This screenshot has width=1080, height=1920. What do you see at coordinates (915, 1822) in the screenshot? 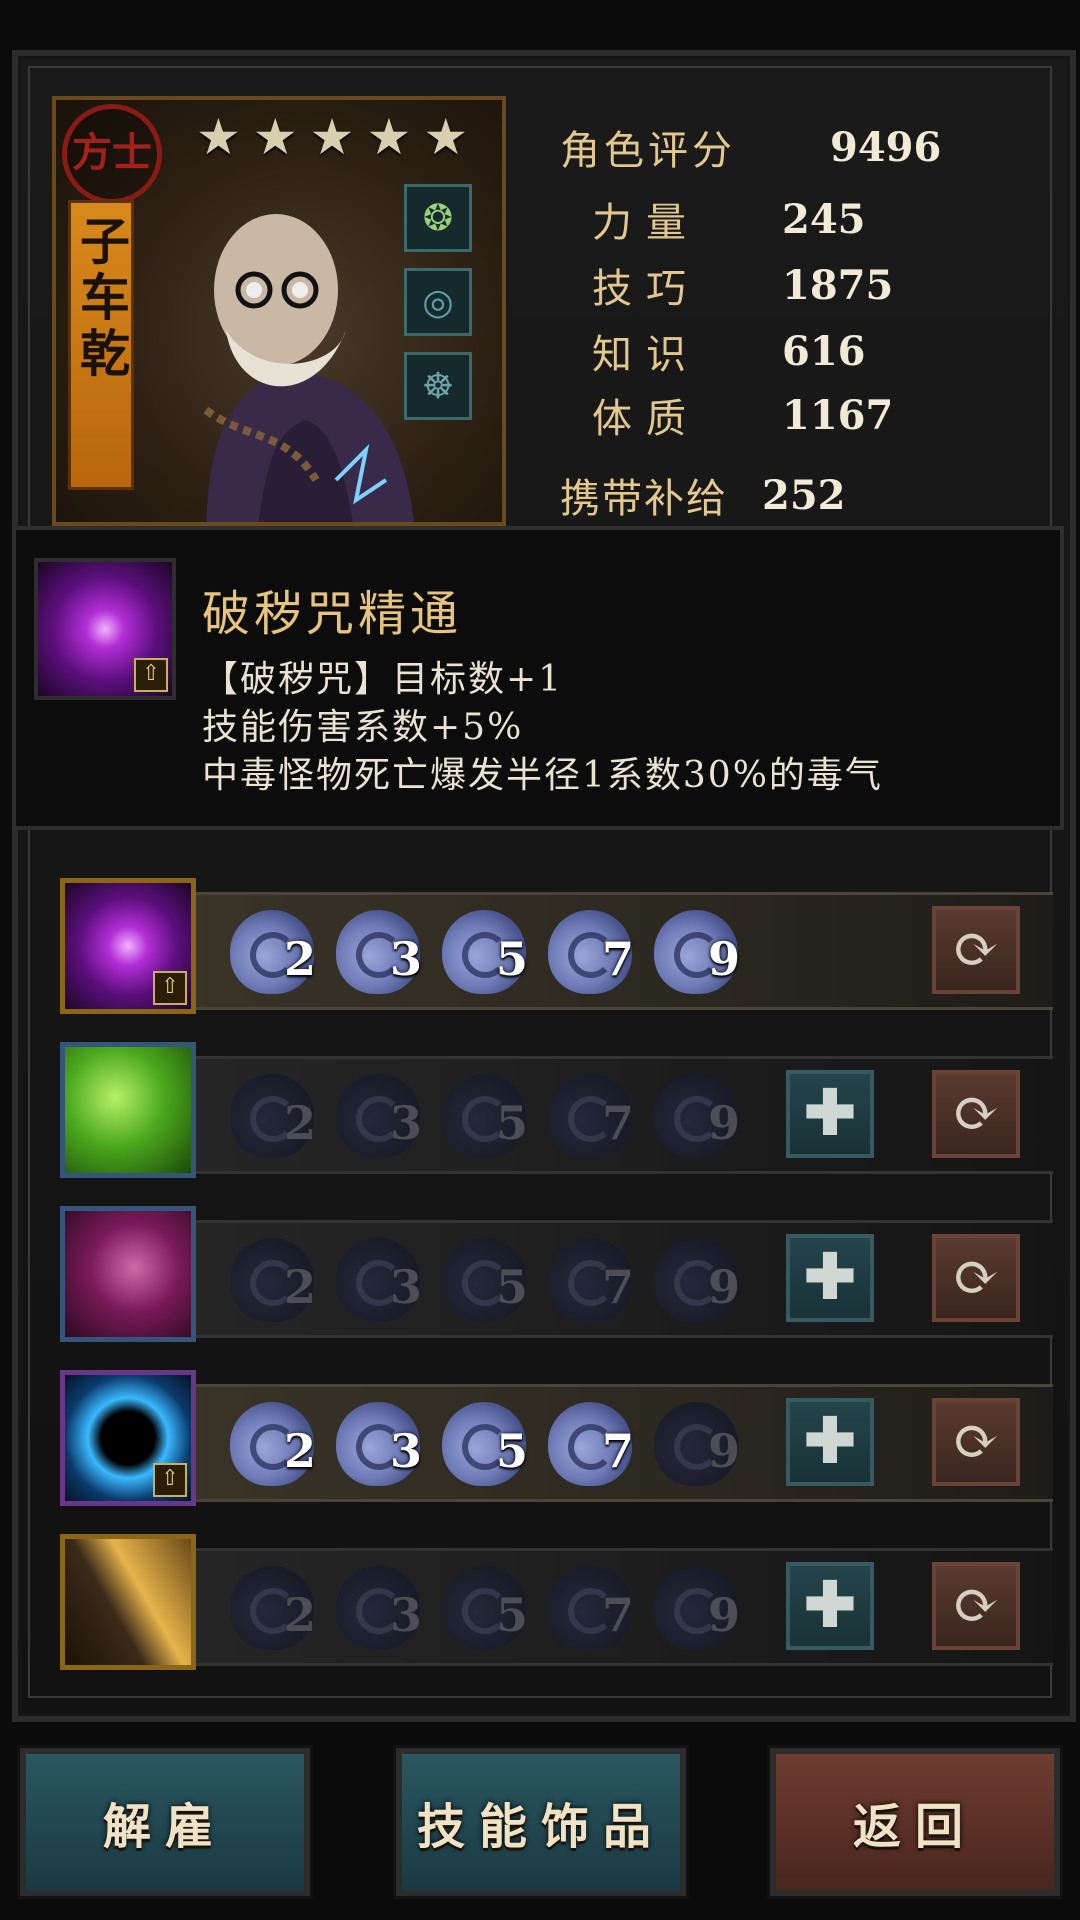
I see `back-button: 返回` at bounding box center [915, 1822].